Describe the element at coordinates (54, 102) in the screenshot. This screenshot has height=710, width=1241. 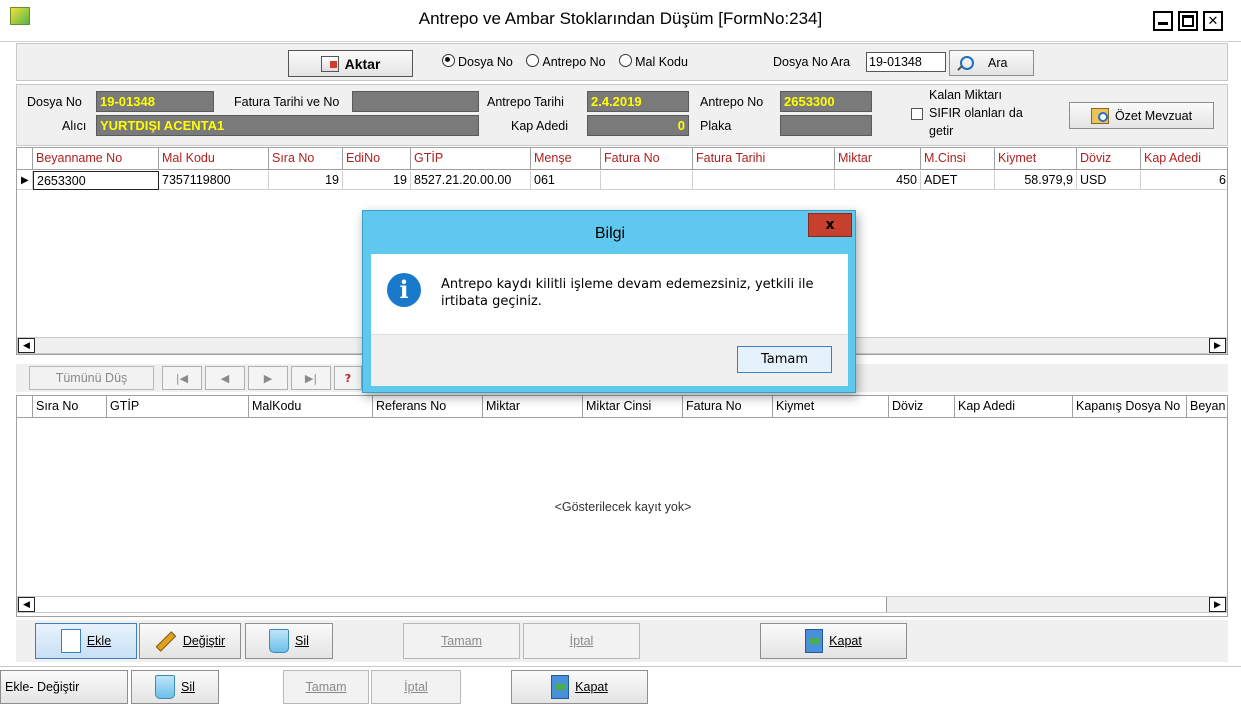
I see `dosya-no-label: Dosya No` at that location.